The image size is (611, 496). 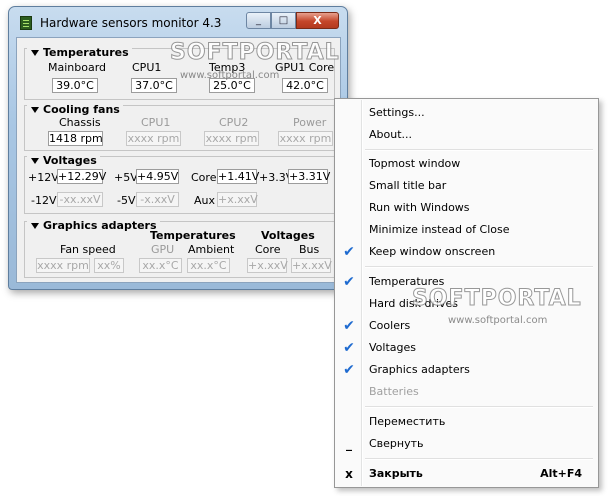 I want to click on temperatures-header: Temperatures, so click(x=79, y=52).